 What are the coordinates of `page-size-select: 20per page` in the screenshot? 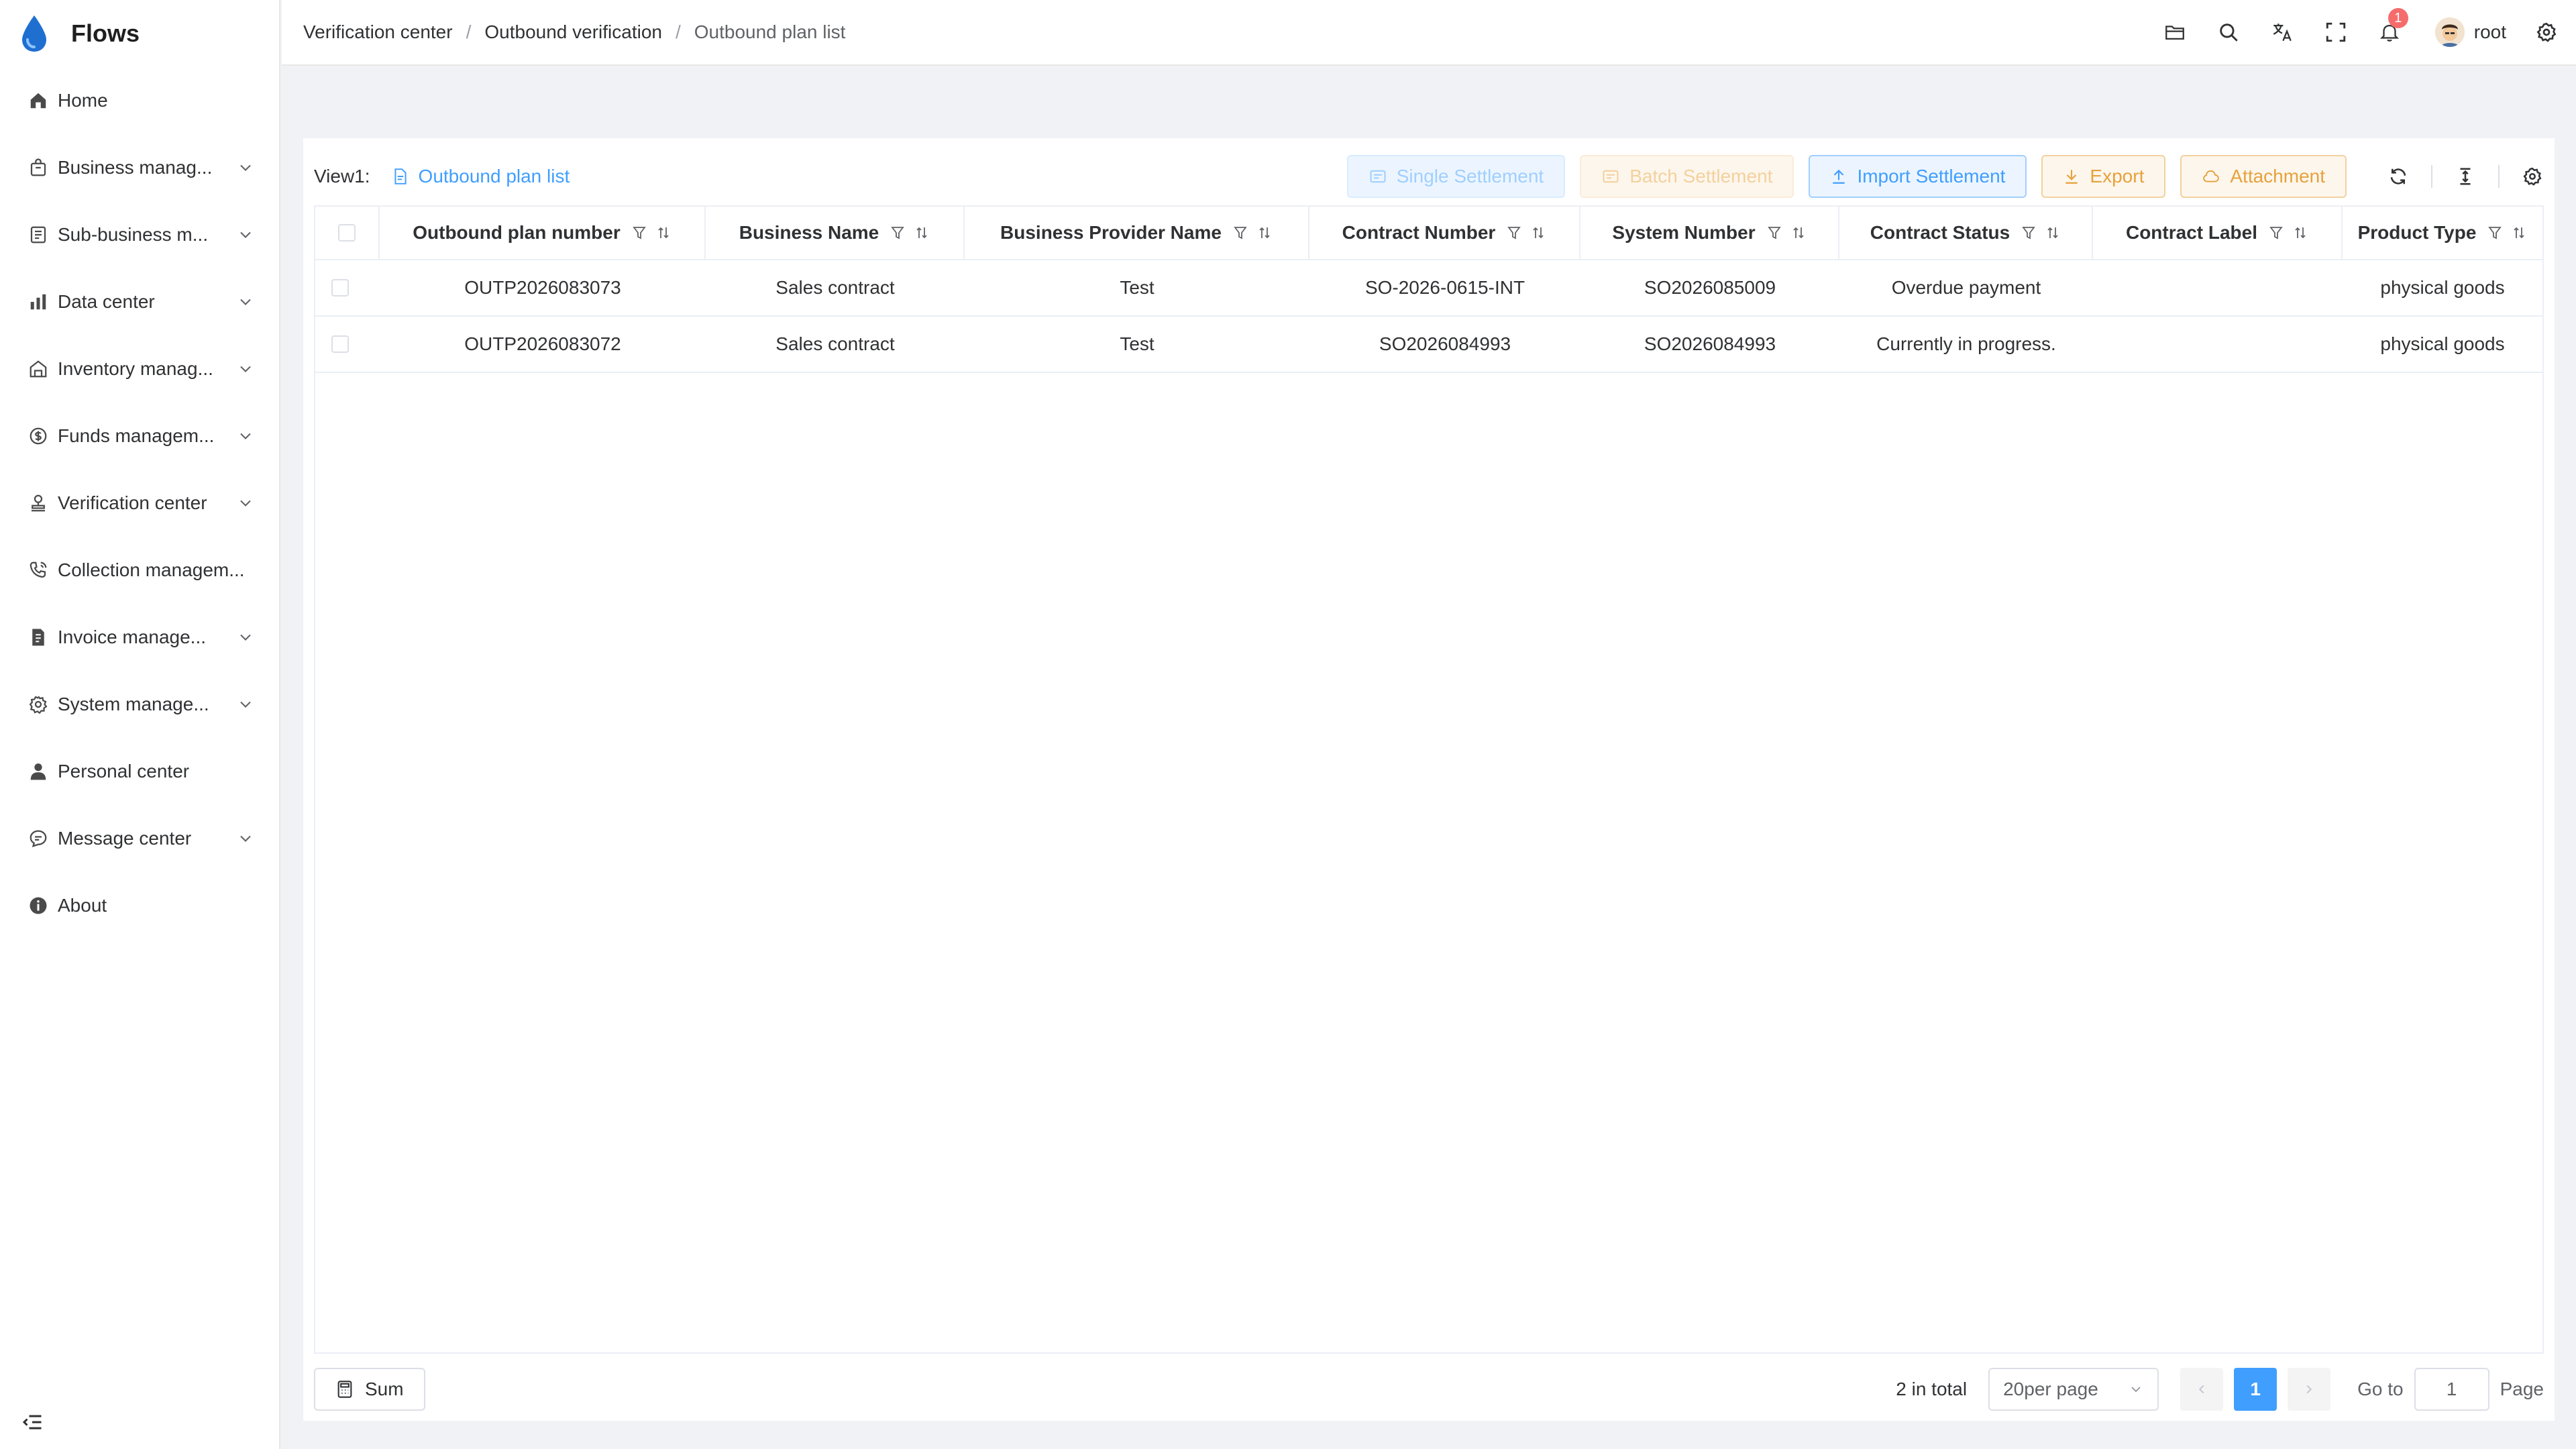 It's located at (2073, 1389).